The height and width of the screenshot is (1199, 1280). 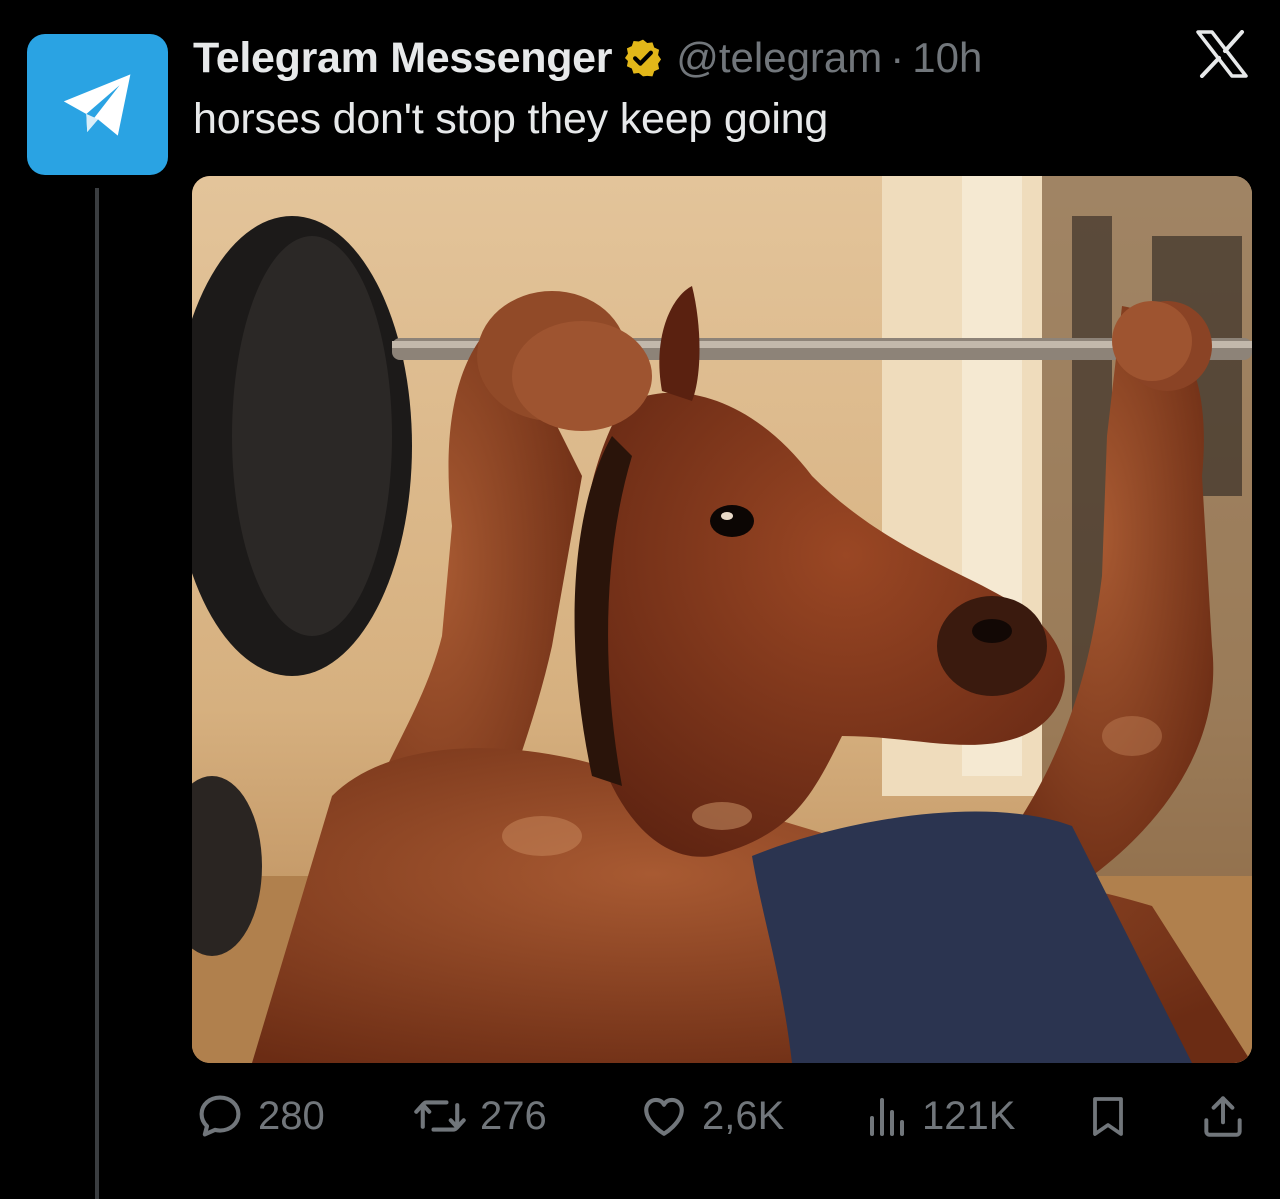 I want to click on author-name: Telegram Messenger, so click(x=403, y=58).